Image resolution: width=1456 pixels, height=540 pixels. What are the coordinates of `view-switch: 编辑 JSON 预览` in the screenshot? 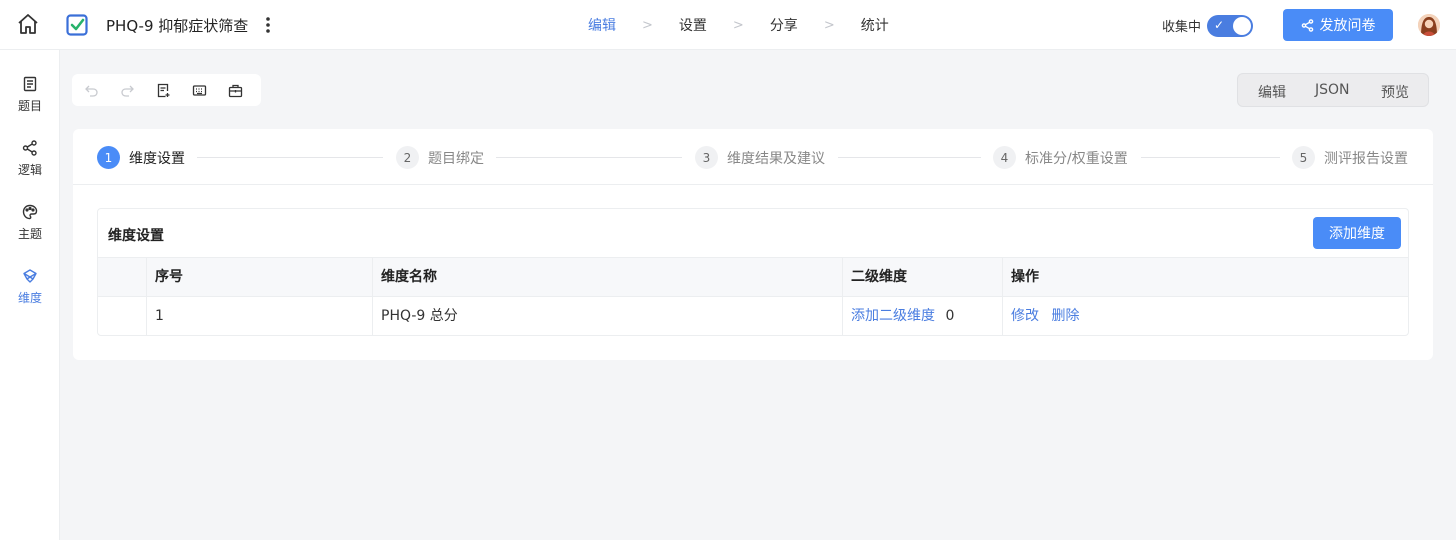 It's located at (1333, 90).